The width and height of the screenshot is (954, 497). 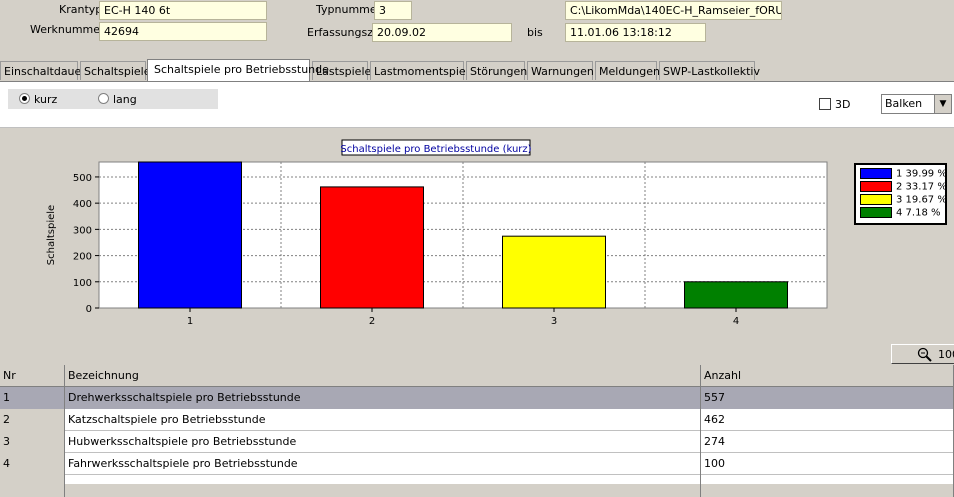 What do you see at coordinates (463, 317) in the screenshot?
I see `x-ticks: 1 2 3 4` at bounding box center [463, 317].